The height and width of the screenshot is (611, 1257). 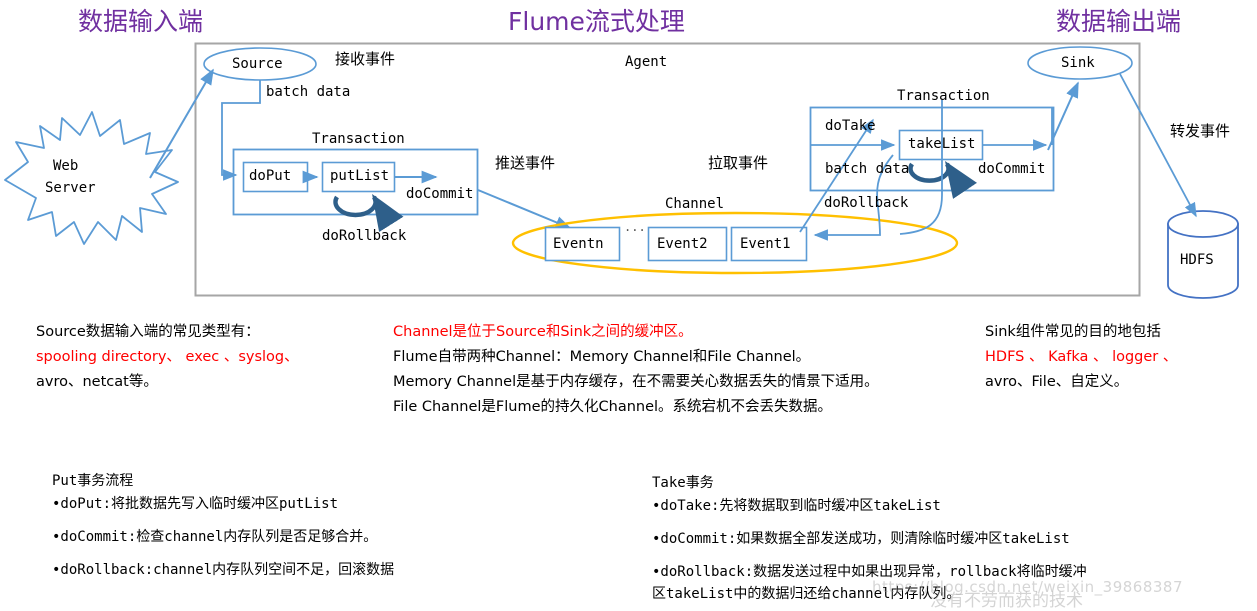 I want to click on source-notes-line2: spooling directory、 exec 、syslog、, so click(x=167, y=357).